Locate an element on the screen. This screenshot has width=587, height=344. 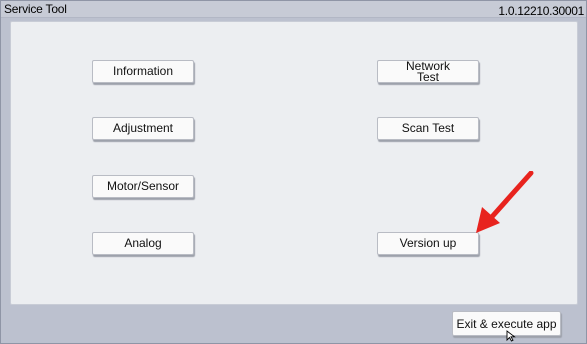
title-bar: Service Tool 1.0.12210.30001 is located at coordinates (293, 9).